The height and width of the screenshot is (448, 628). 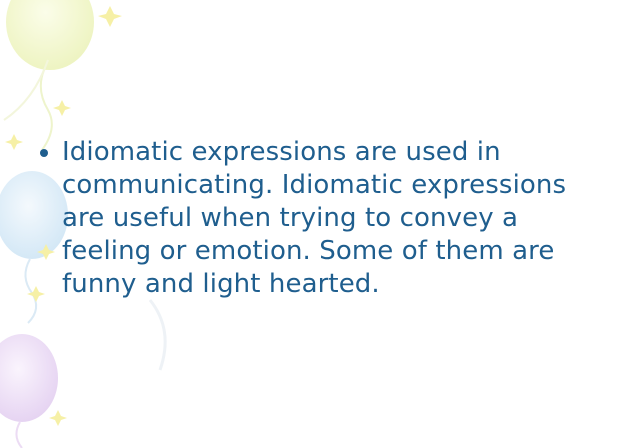 I want to click on bullet-marker, so click(x=44, y=153).